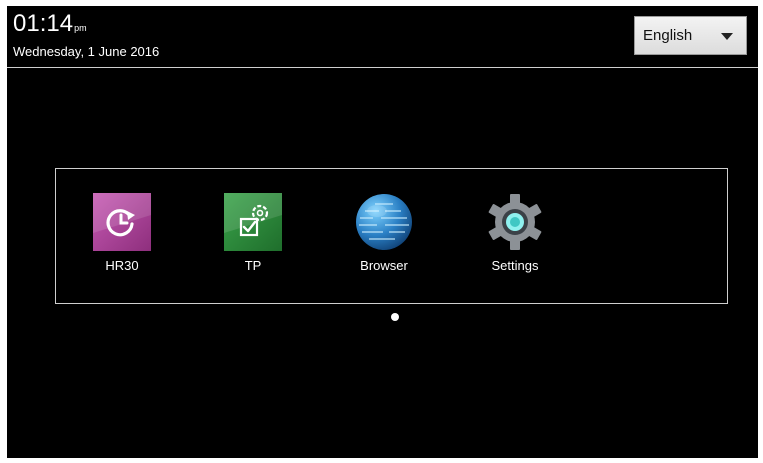 The height and width of the screenshot is (463, 763). I want to click on language-selected-value: English, so click(668, 35).